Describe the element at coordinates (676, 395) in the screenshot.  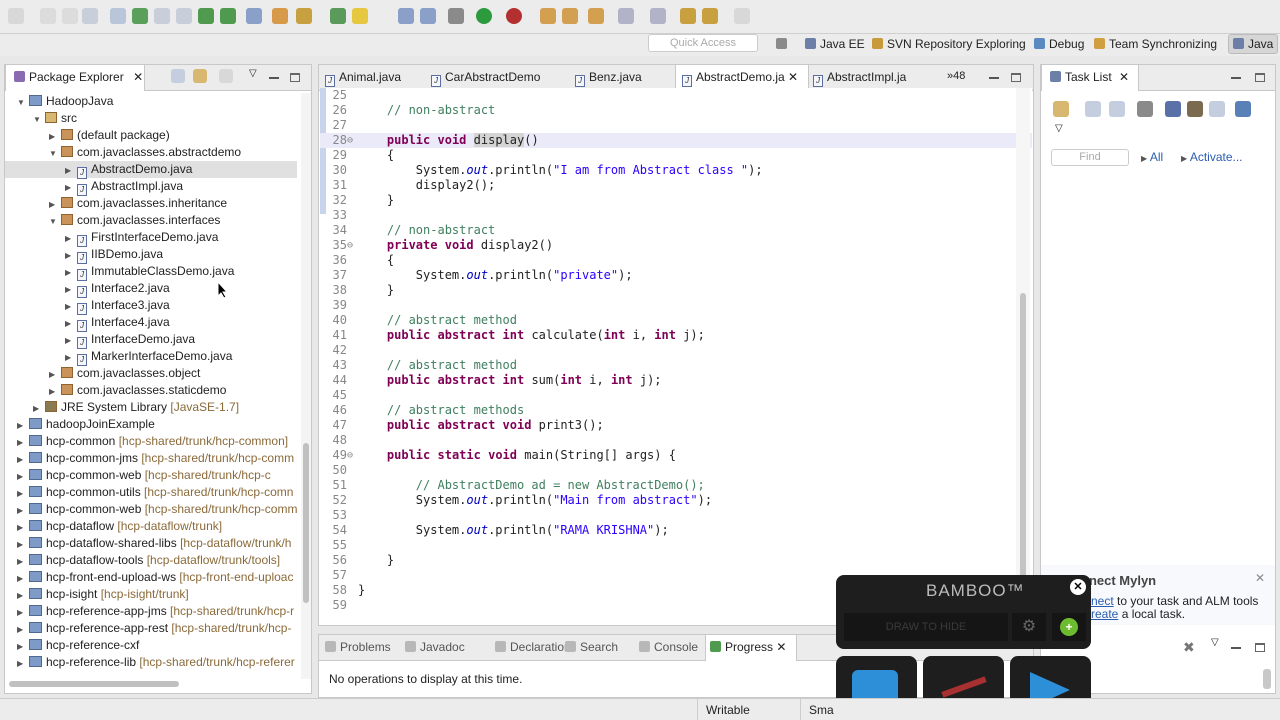
I see `code-line: 45` at that location.